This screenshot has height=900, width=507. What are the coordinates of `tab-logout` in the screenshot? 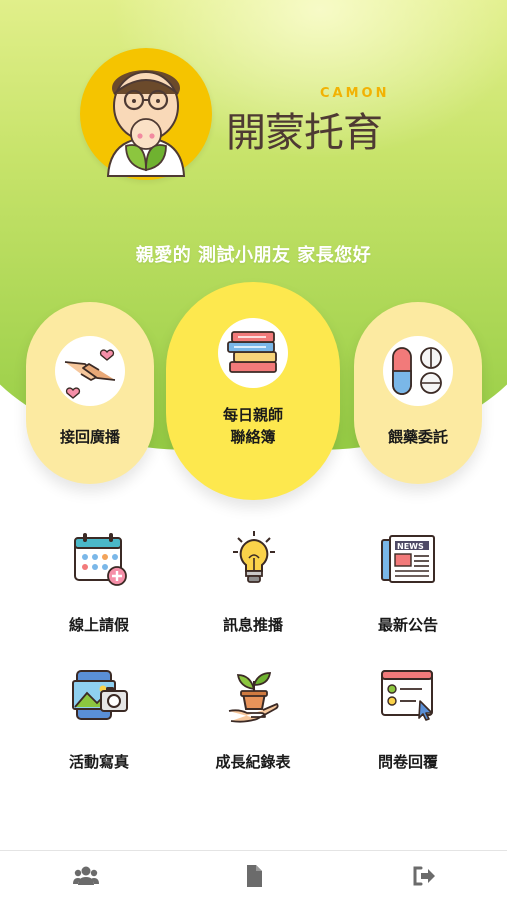 It's located at (424, 875).